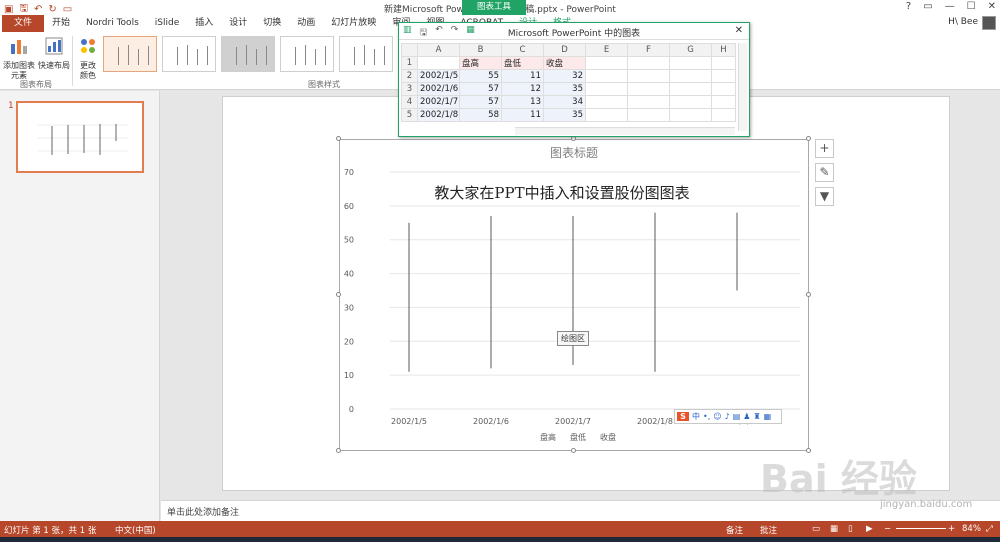 The image size is (1000, 542). Describe the element at coordinates (522, 50) in the screenshot. I see `column-header: C` at that location.